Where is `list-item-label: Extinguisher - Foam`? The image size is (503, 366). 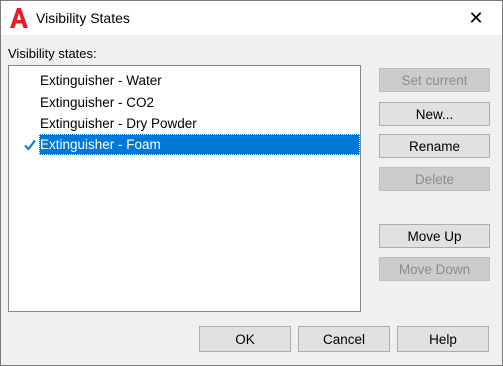
list-item-label: Extinguisher - Foam is located at coordinates (100, 144).